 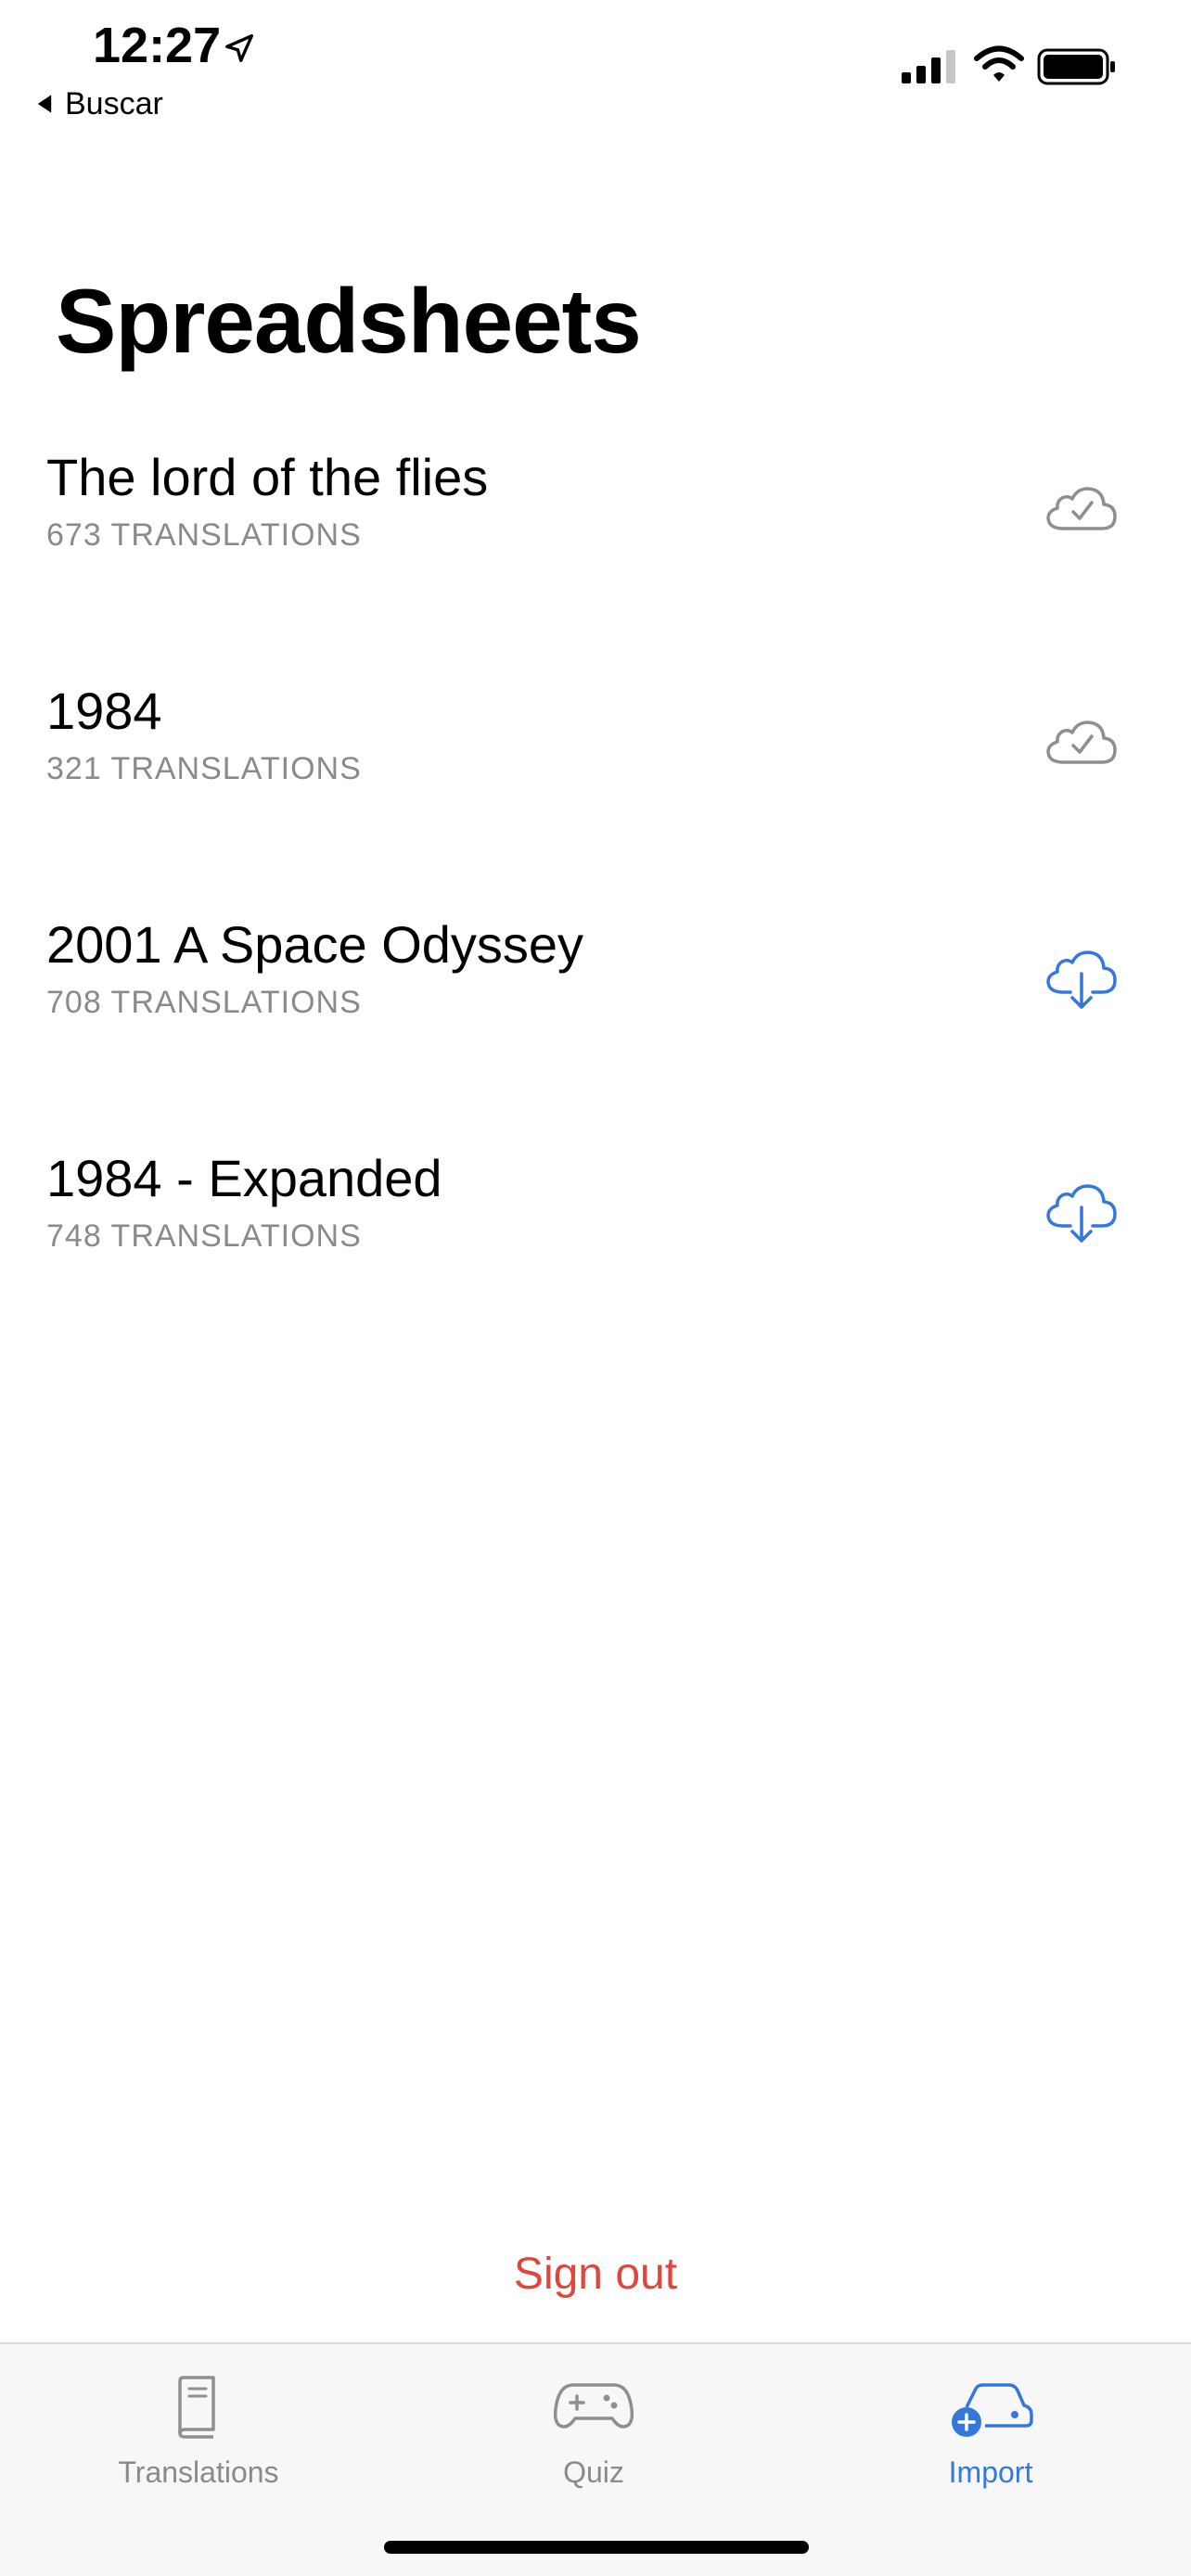 What do you see at coordinates (593, 2406) in the screenshot?
I see `gamepad-icon` at bounding box center [593, 2406].